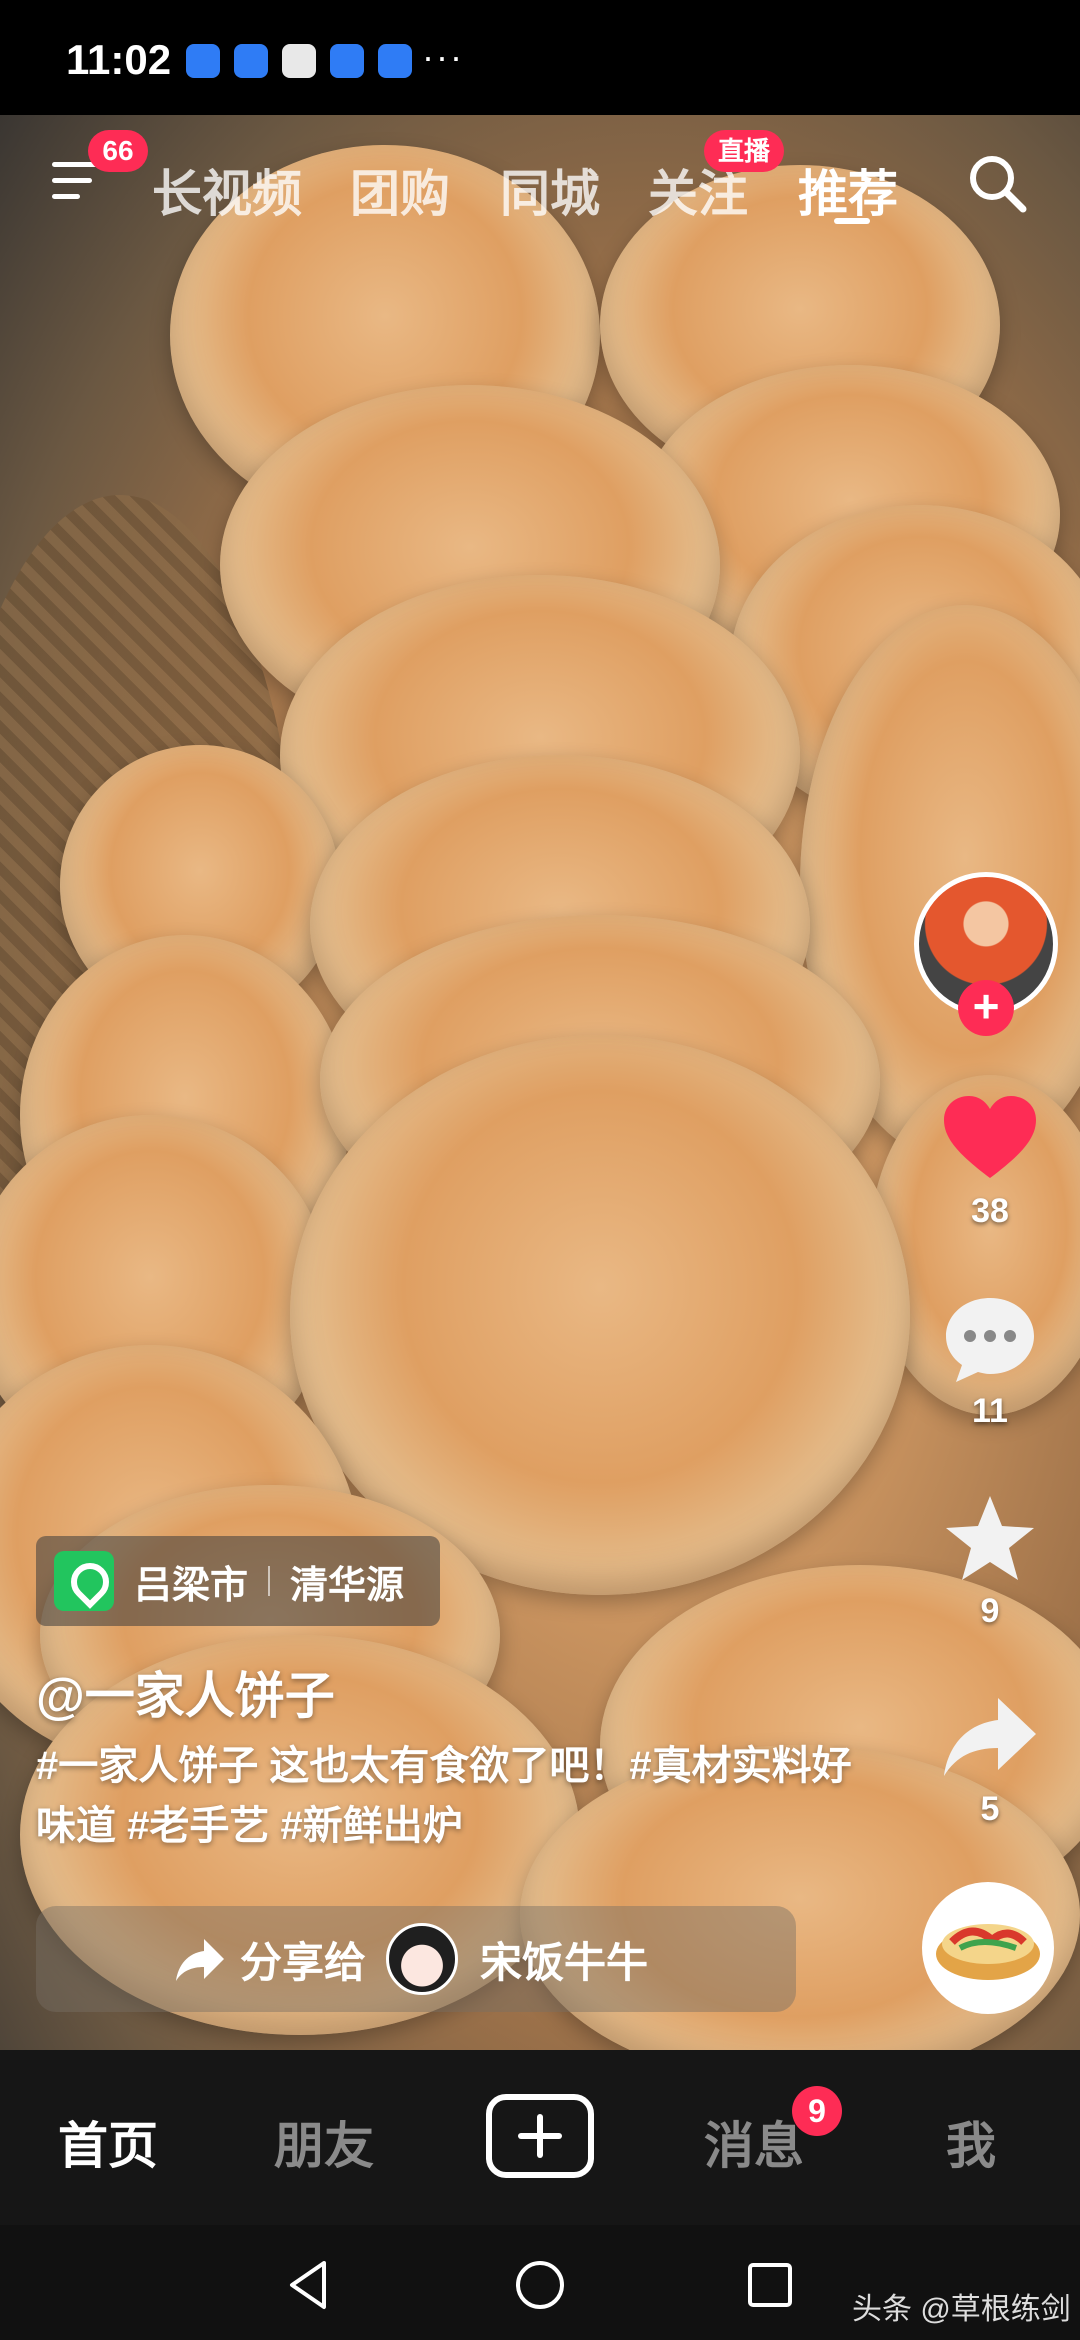  I want to click on music-disc, so click(988, 1948).